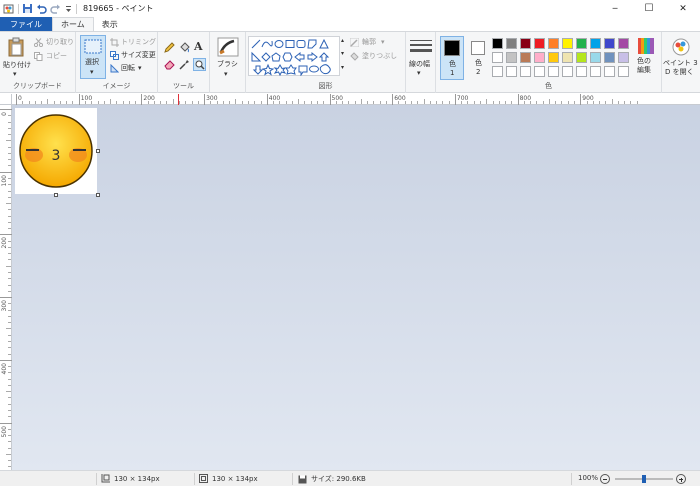 This screenshot has height=486, width=700. Describe the element at coordinates (110, 24) in the screenshot. I see `tab-view: 表示` at that location.